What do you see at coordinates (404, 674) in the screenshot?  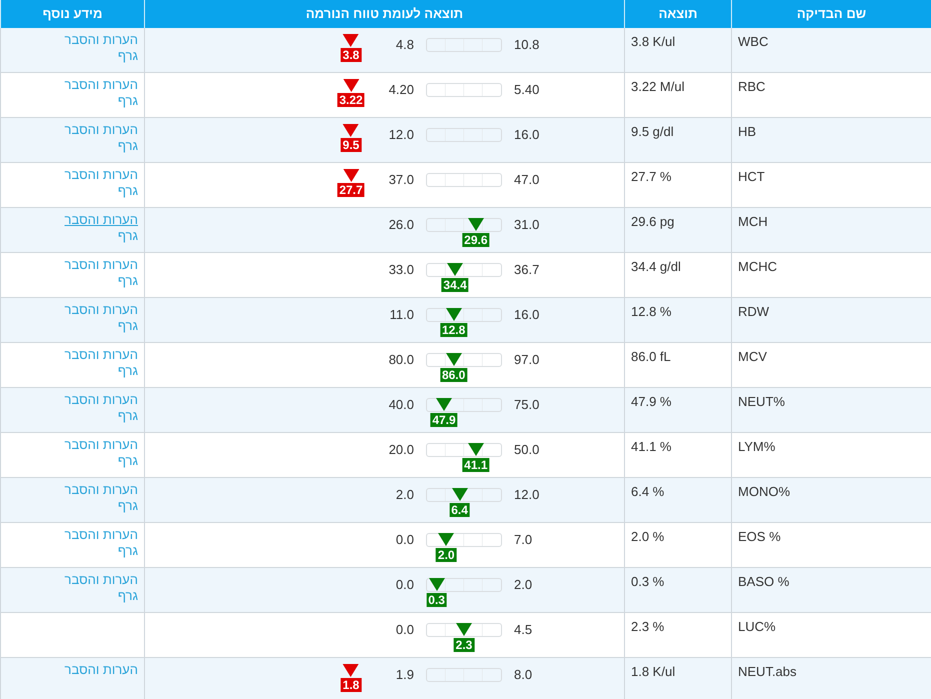 I see `range-low-value: 1.9` at bounding box center [404, 674].